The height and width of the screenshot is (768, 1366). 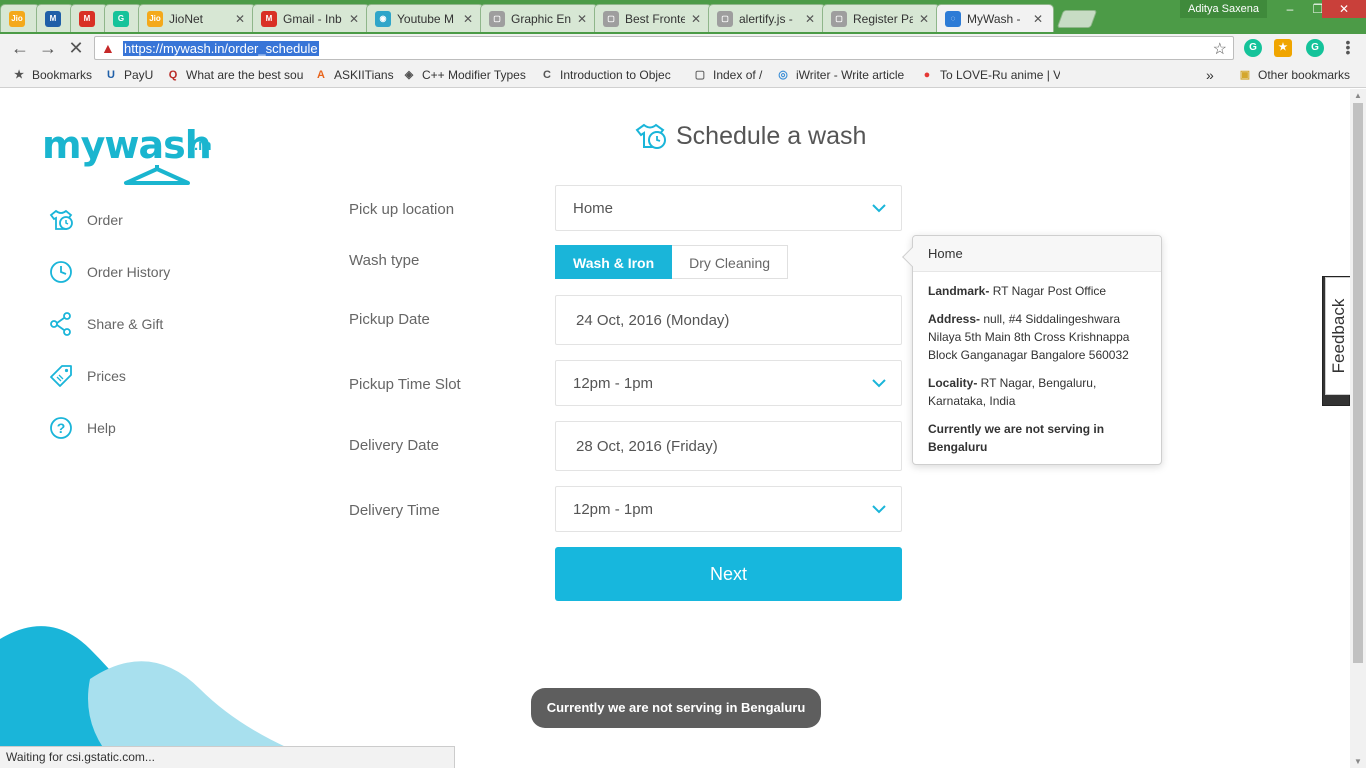 What do you see at coordinates (879, 509) in the screenshot?
I see `chevron-down-icon` at bounding box center [879, 509].